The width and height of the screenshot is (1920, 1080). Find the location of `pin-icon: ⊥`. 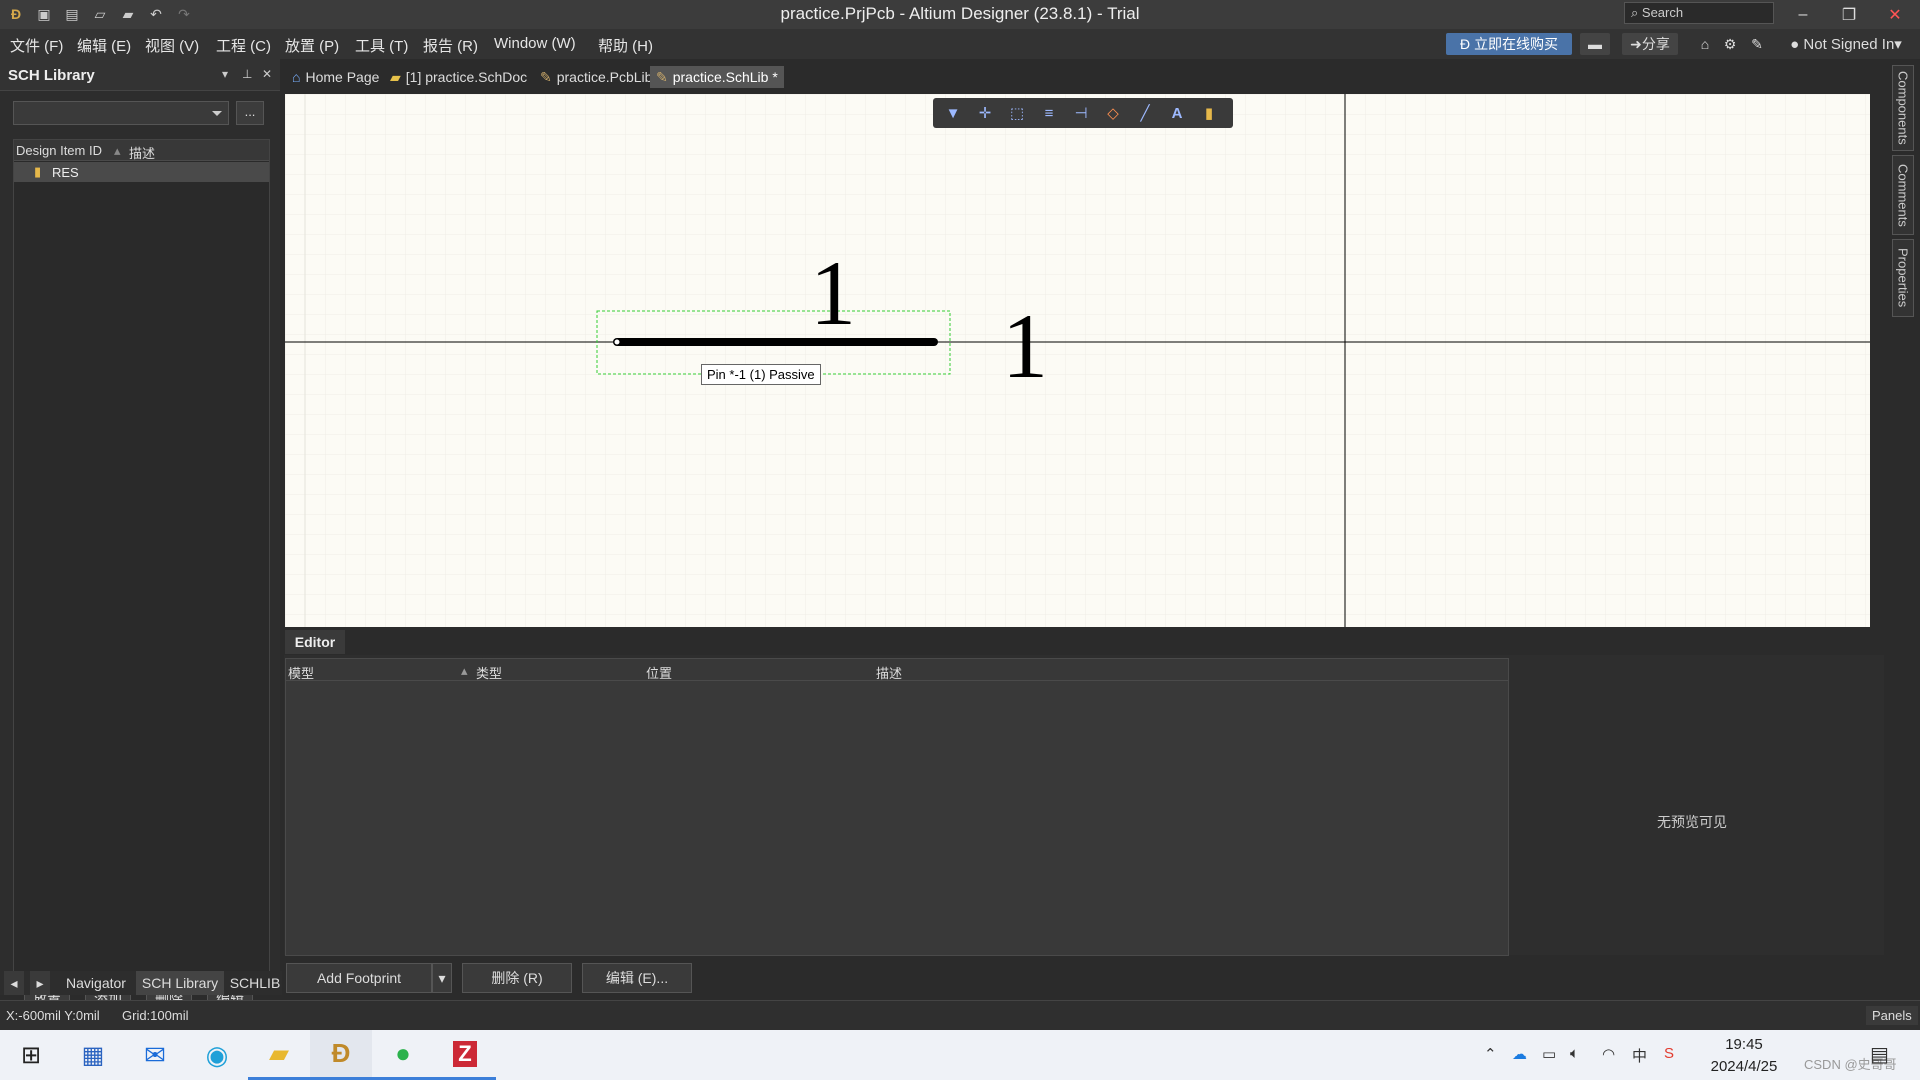

pin-icon: ⊥ is located at coordinates (247, 74).